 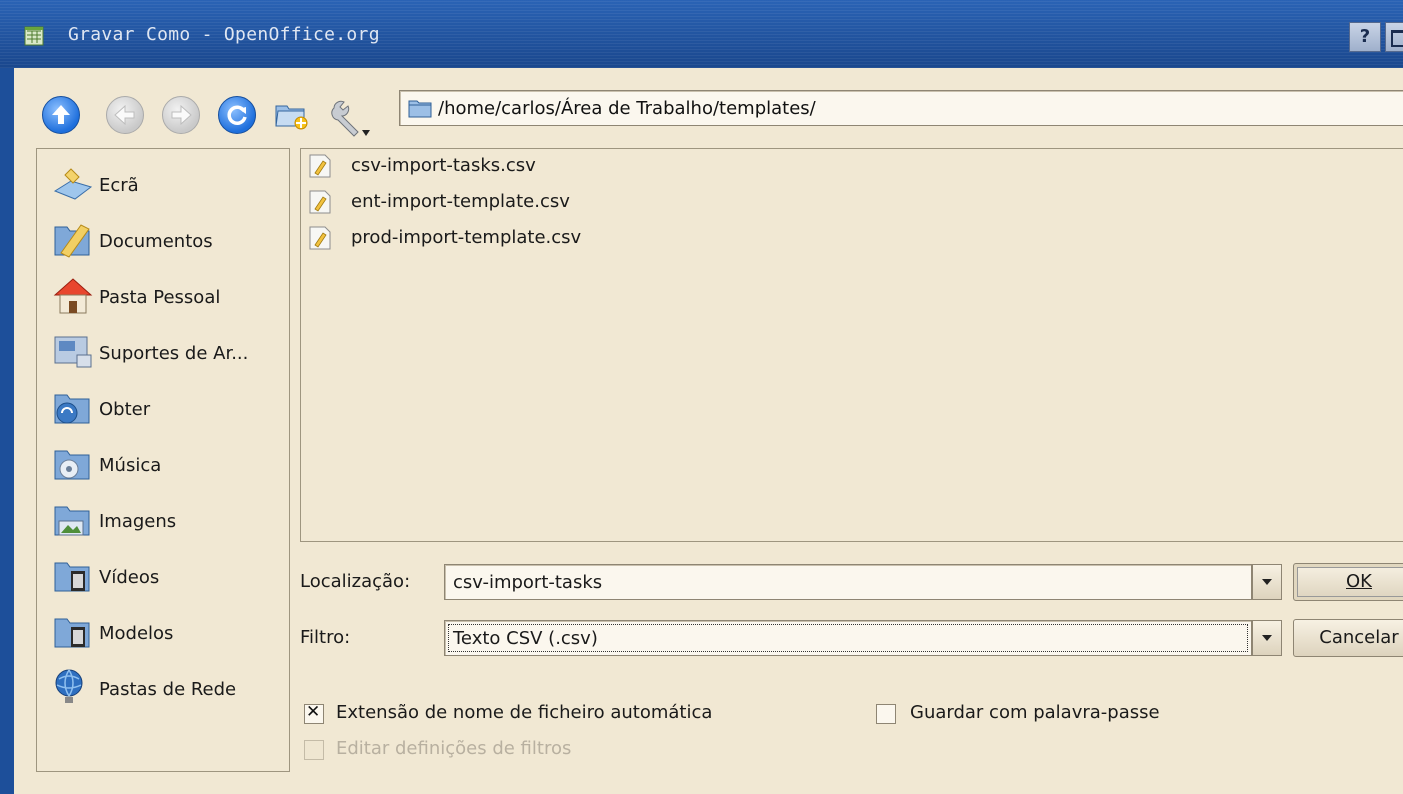 What do you see at coordinates (169, 183) in the screenshot?
I see `sidebar-item-desktop: Ecrã` at bounding box center [169, 183].